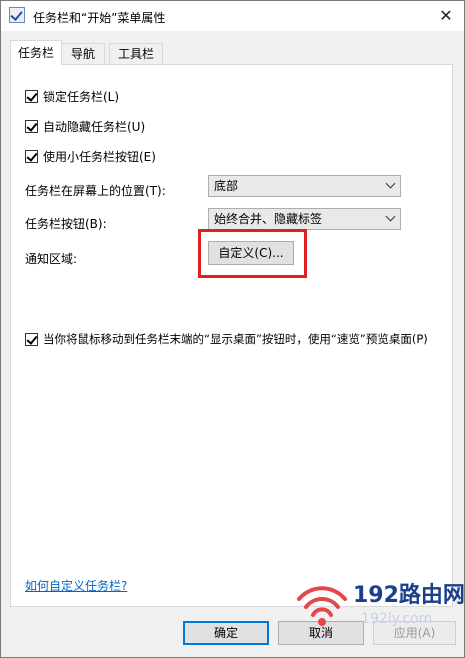 The width and height of the screenshot is (465, 658). What do you see at coordinates (235, 339) in the screenshot?
I see `peek-label: 当你将鼠标移动到任务栏末端的“显示桌面”按钮时，使用“速览”预览桌面(P)` at bounding box center [235, 339].